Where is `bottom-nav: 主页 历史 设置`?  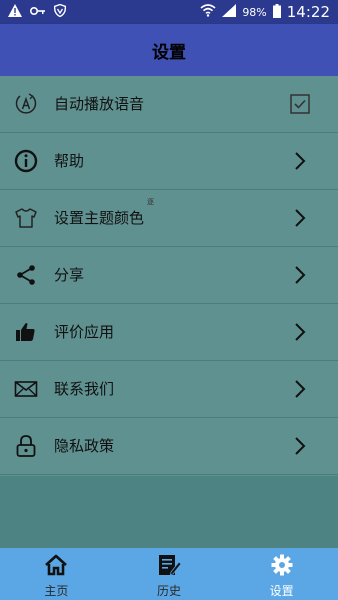 bottom-nav: 主页 历史 设置 is located at coordinates (169, 574).